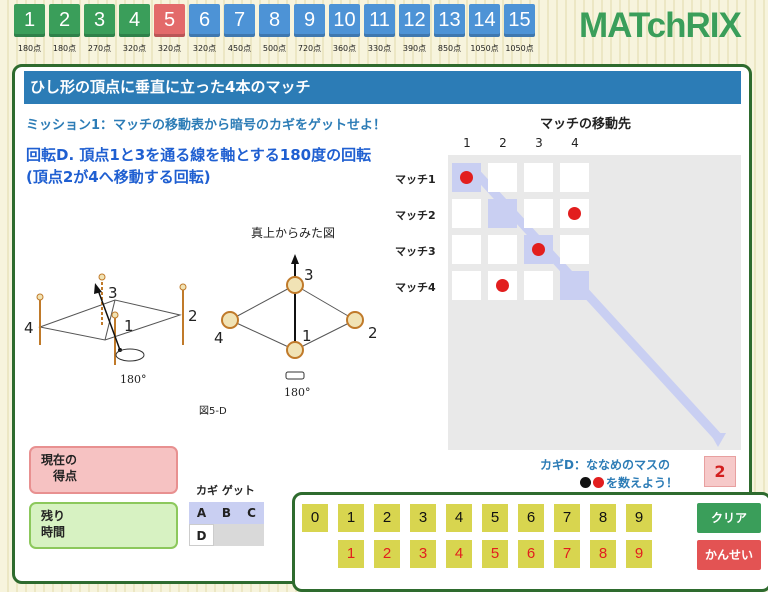 The height and width of the screenshot is (592, 768). I want to click on submit-button: かんせい, so click(729, 555).